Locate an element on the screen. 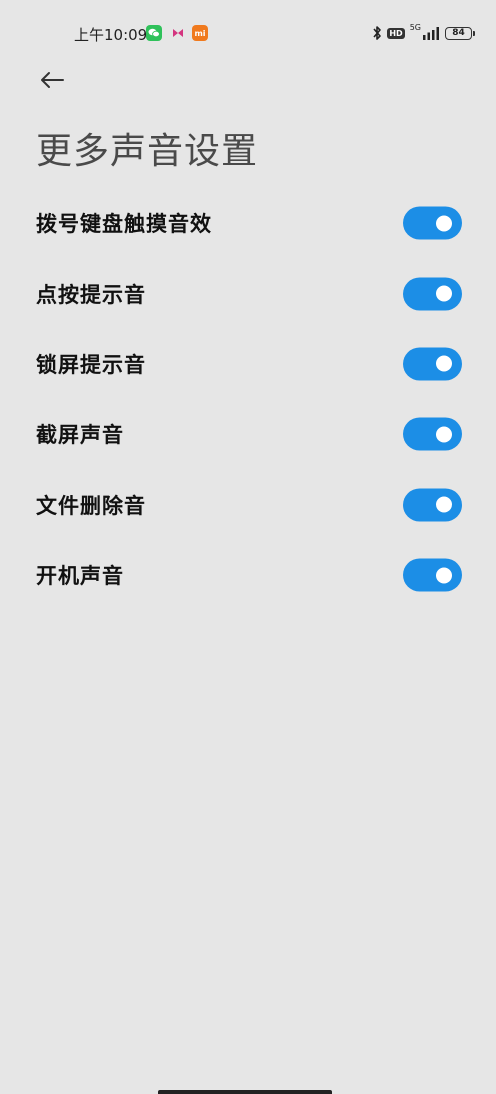  setting-label: 锁屏提示音 is located at coordinates (91, 364).